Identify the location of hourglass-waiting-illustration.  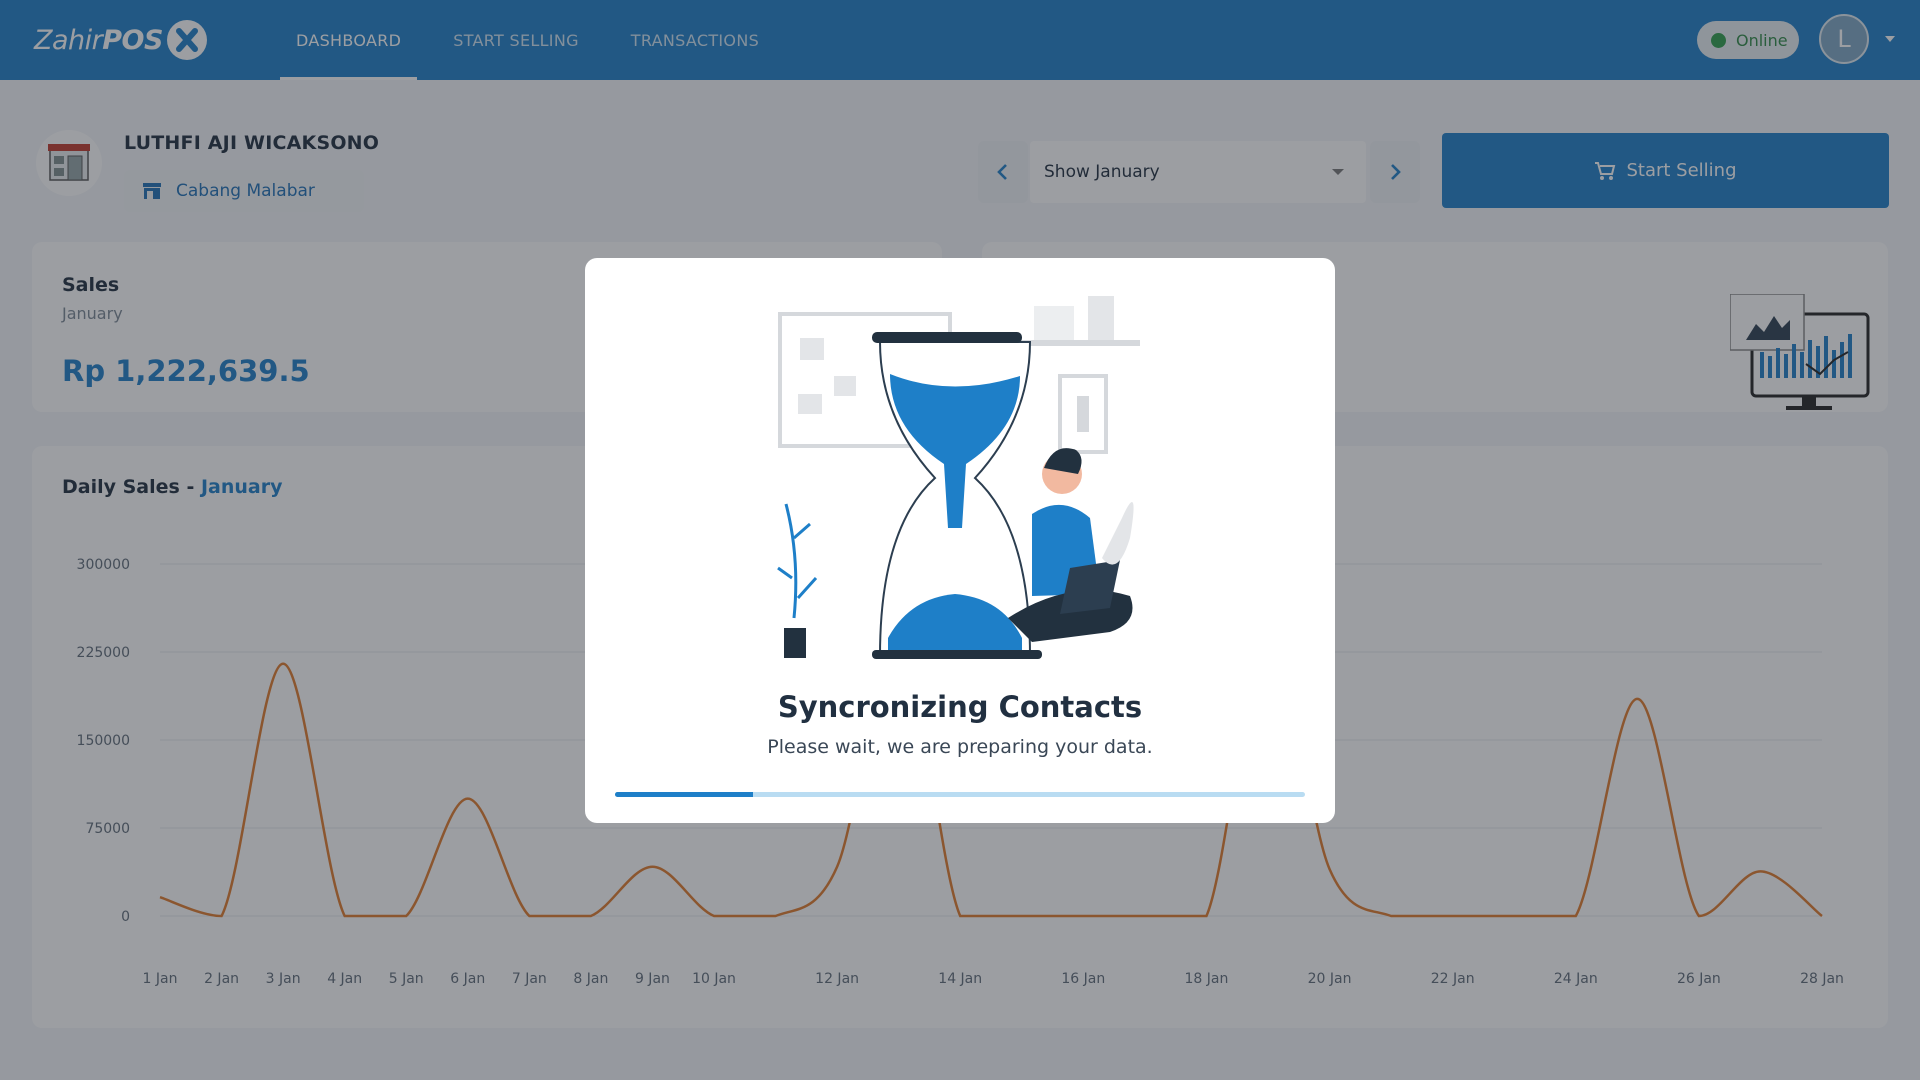
(958, 477).